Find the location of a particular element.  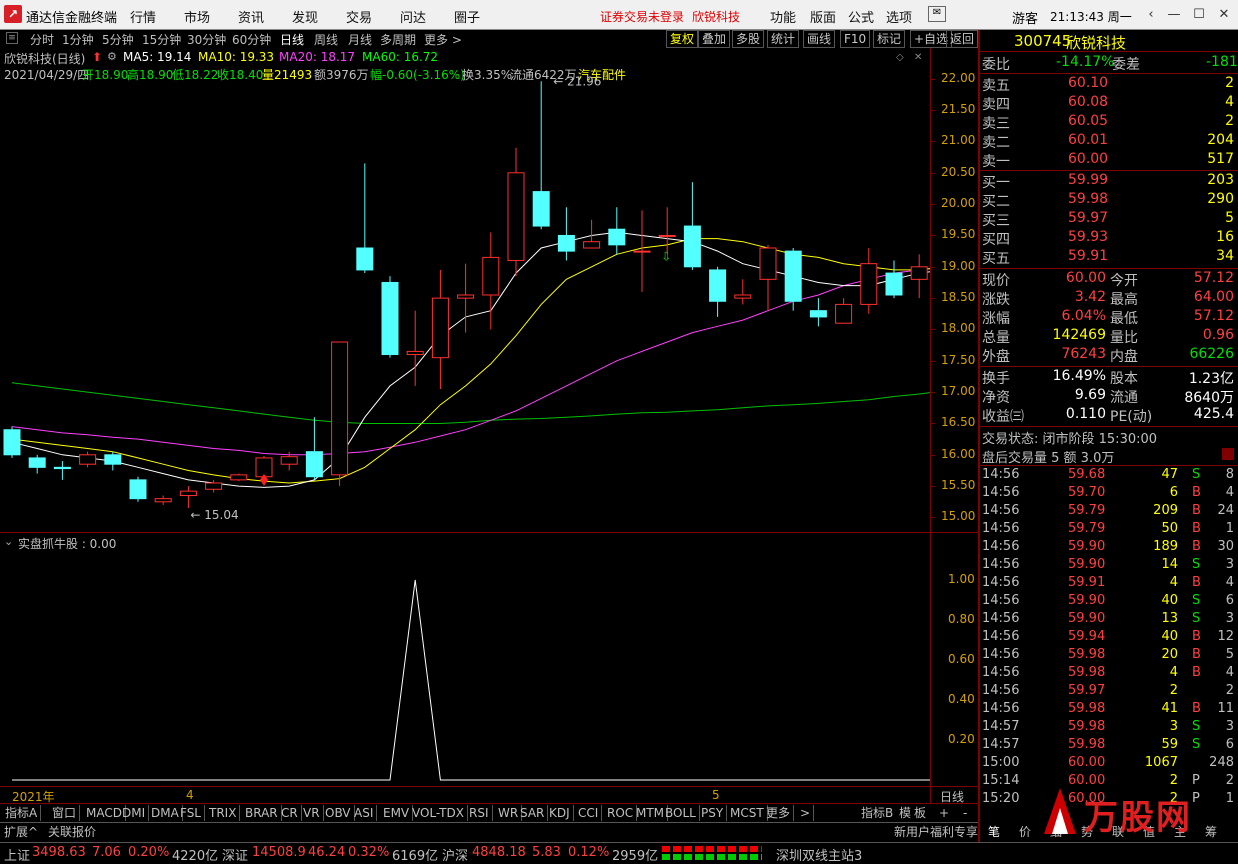

toolbar-6: 标记 is located at coordinates (889, 39).